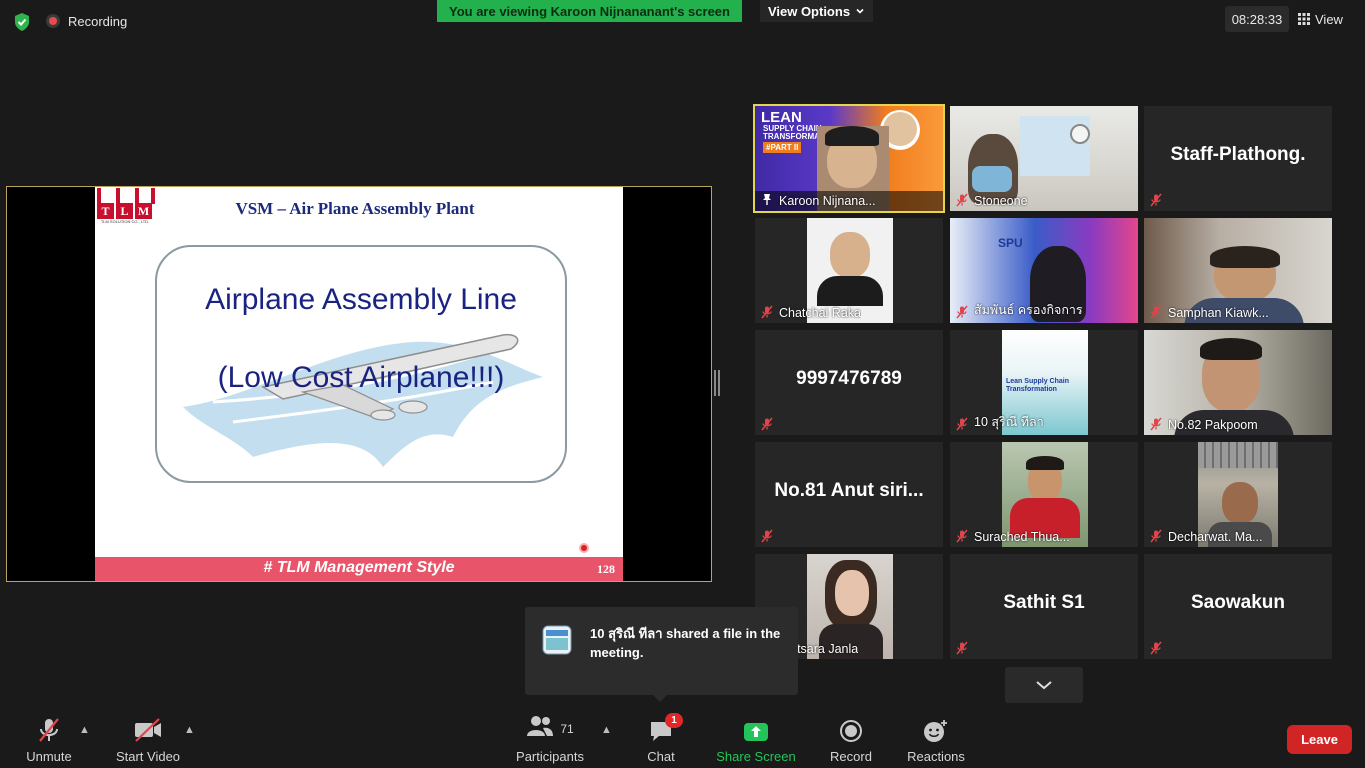 This screenshot has width=1365, height=768. I want to click on start-video-label: Start Video, so click(148, 756).